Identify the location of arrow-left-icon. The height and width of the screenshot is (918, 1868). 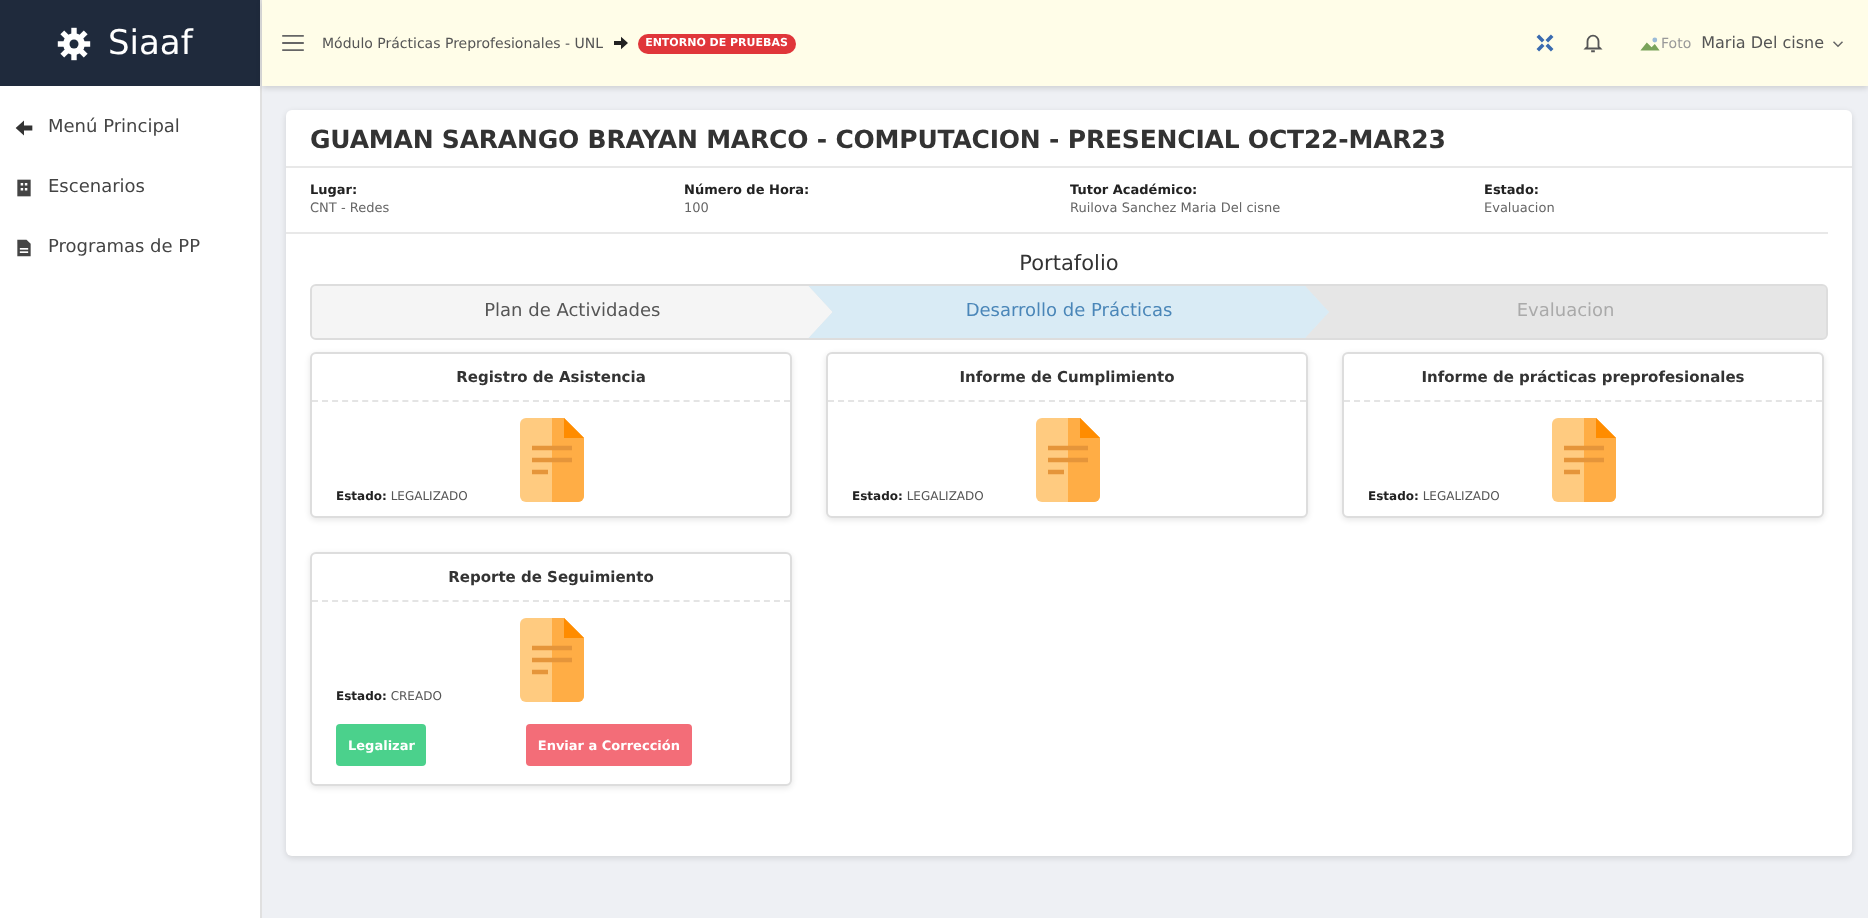
(24, 128).